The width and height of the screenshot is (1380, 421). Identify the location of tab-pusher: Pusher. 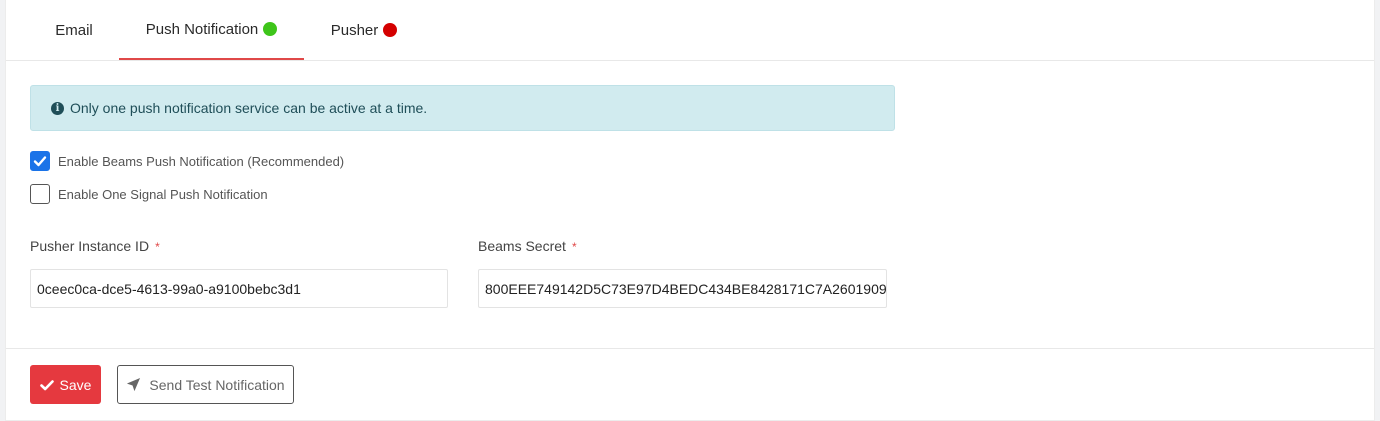
(364, 30).